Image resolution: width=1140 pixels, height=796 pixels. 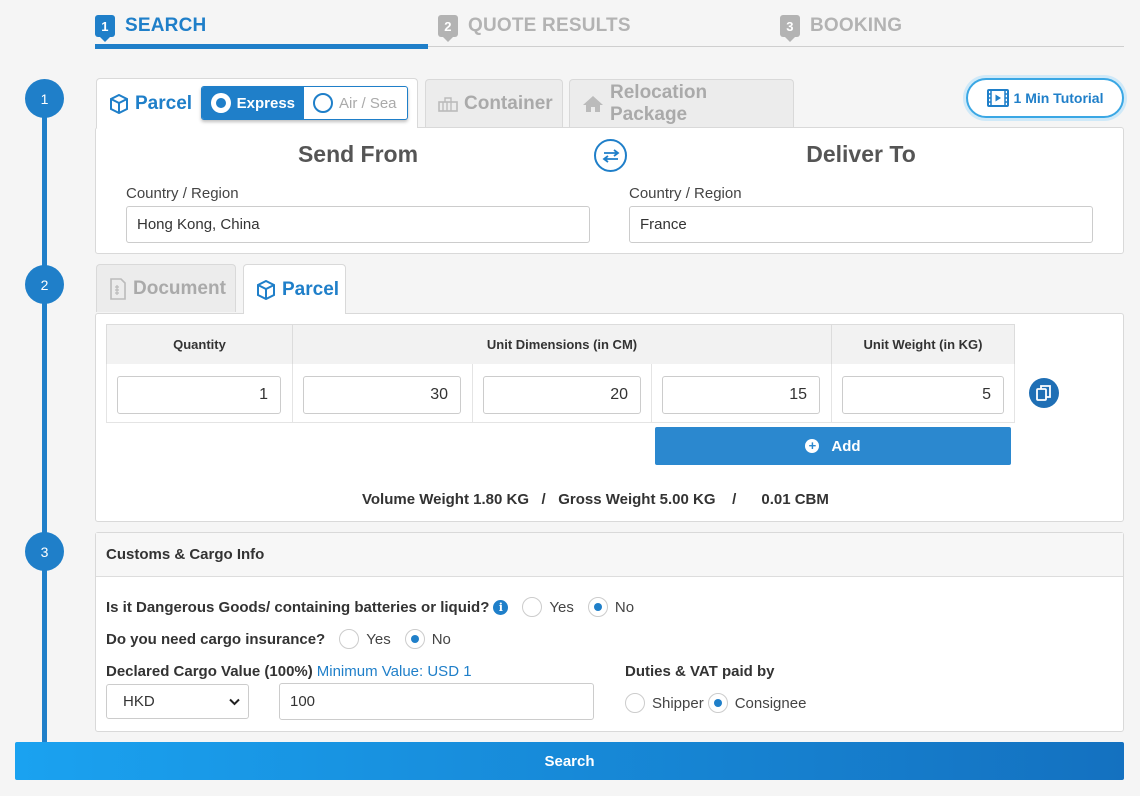 I want to click on volume-weight-value: 1.80 KG, so click(x=501, y=499).